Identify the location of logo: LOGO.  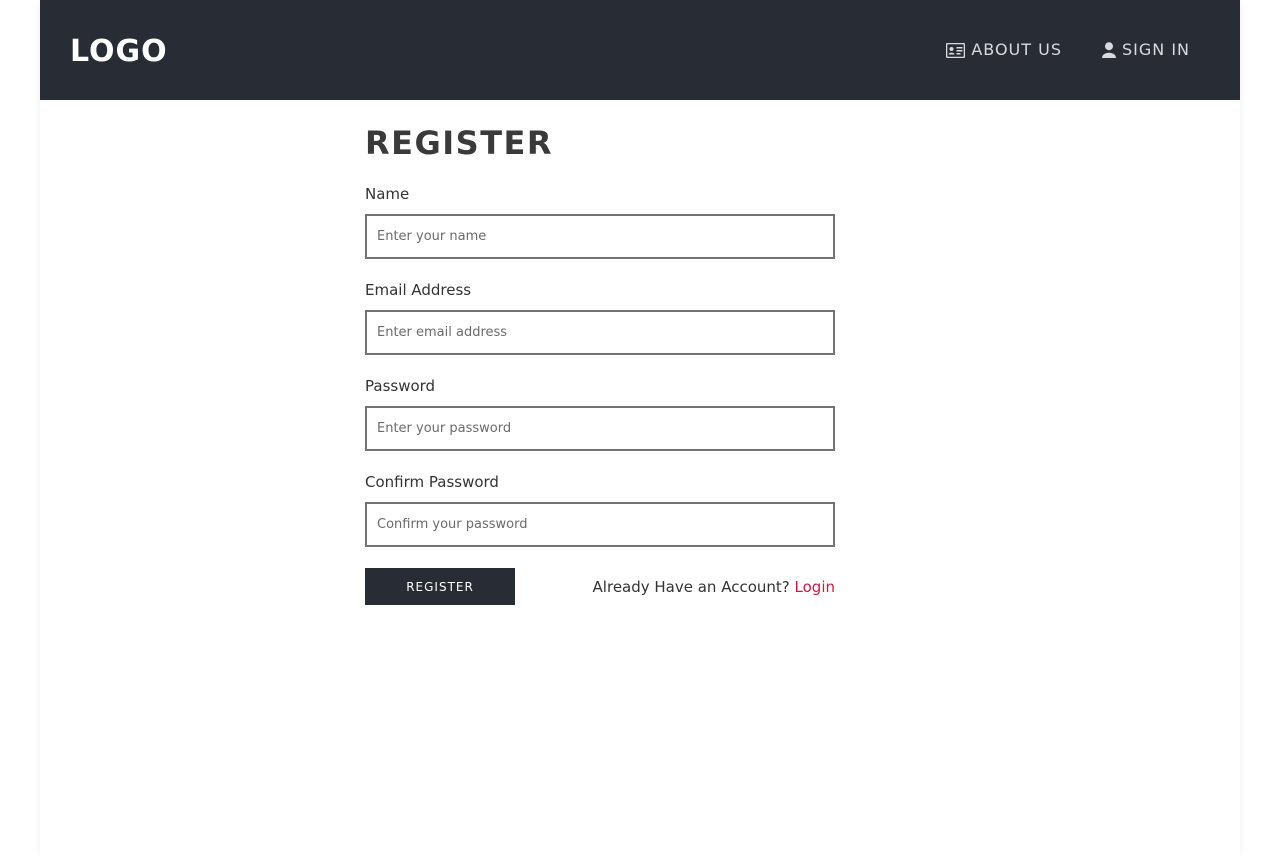
(119, 52).